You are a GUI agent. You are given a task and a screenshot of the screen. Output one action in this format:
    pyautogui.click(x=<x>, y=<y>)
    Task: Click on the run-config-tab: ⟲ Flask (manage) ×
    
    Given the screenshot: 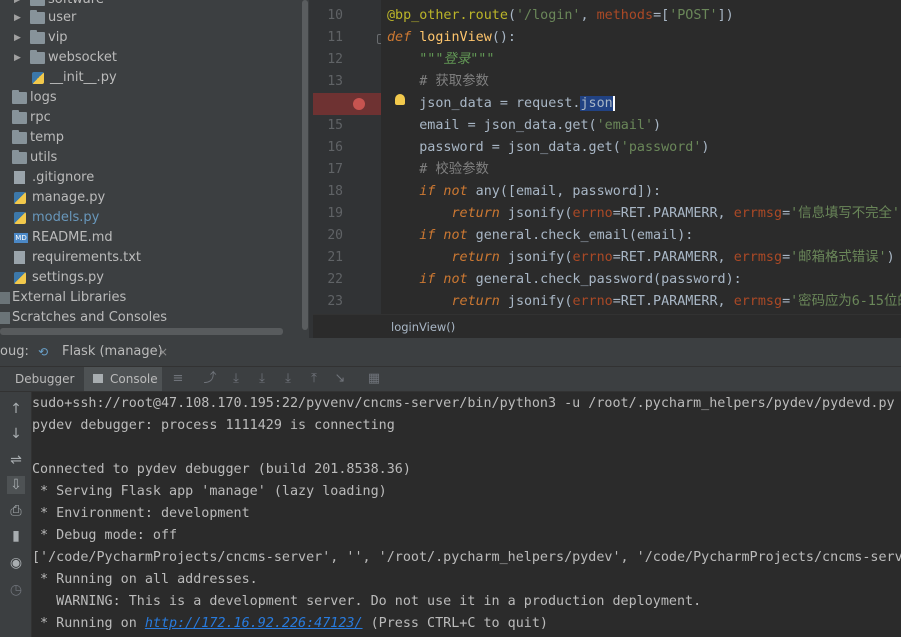 What is the action you would take?
    pyautogui.click(x=99, y=352)
    